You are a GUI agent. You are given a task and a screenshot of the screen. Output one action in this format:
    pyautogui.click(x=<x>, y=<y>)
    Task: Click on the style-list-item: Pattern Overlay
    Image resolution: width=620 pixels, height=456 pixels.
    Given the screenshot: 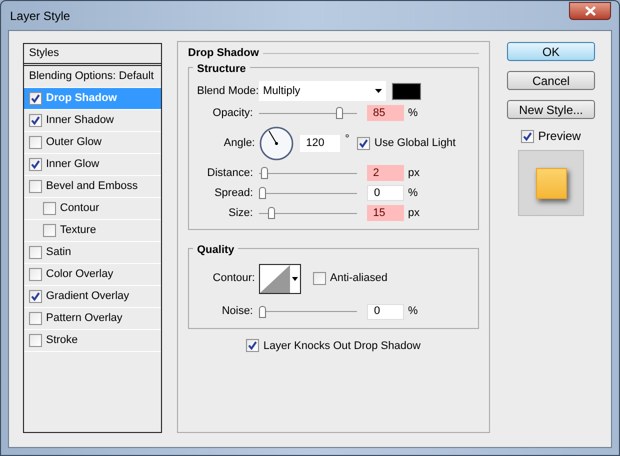 What is the action you would take?
    pyautogui.click(x=92, y=319)
    